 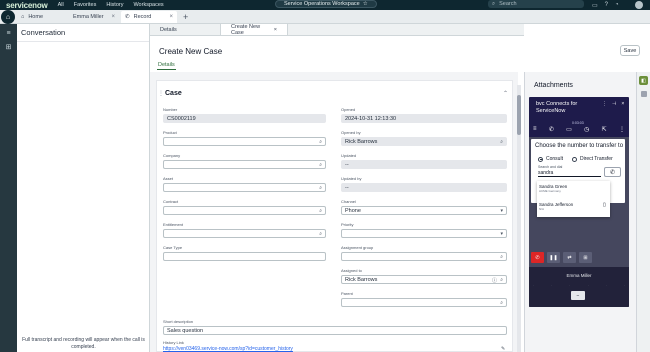 I want to click on nav-workspaces: Workspaces, so click(x=148, y=5).